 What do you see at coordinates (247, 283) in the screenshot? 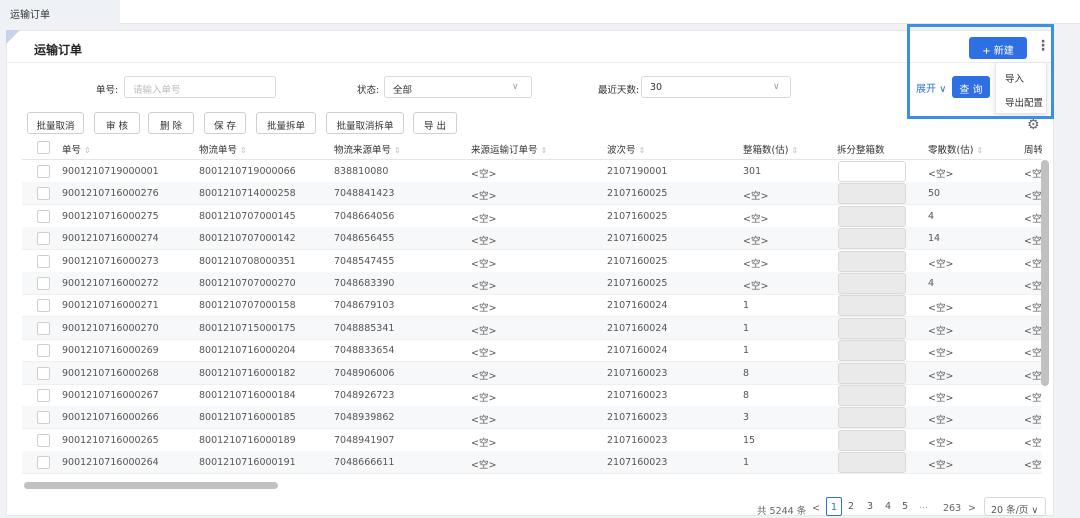
I see `cell-logistics-no: 8001210707000270` at bounding box center [247, 283].